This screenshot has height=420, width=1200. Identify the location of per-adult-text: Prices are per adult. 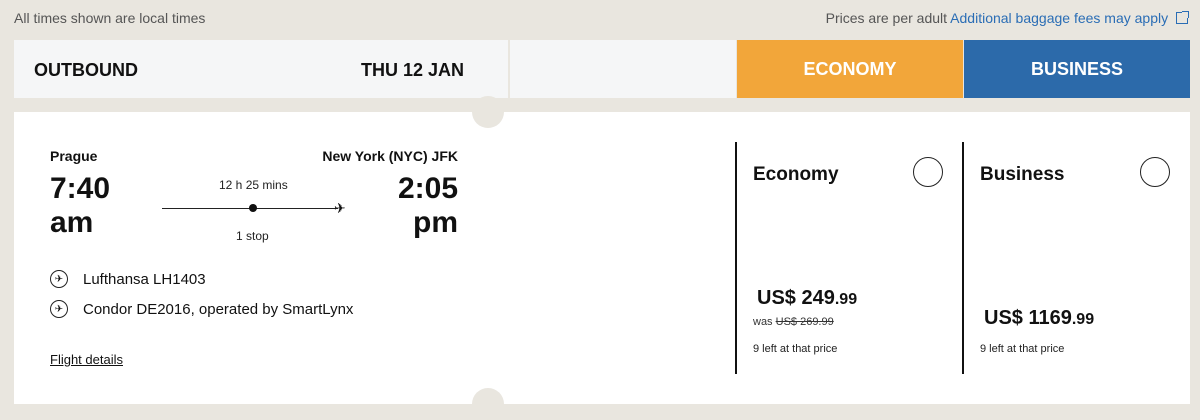
(886, 18).